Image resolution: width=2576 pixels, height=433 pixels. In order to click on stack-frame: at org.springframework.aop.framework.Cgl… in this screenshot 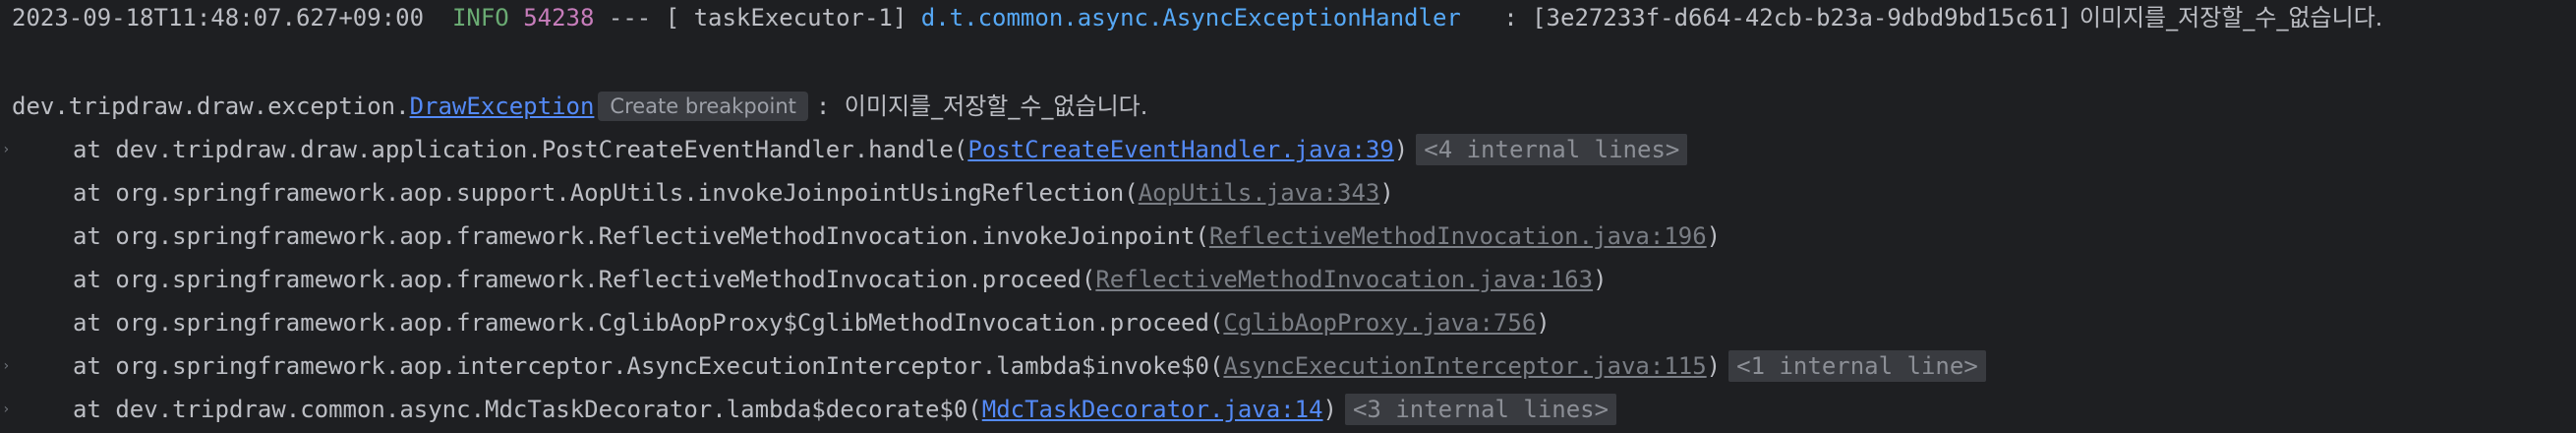, I will do `click(781, 323)`.